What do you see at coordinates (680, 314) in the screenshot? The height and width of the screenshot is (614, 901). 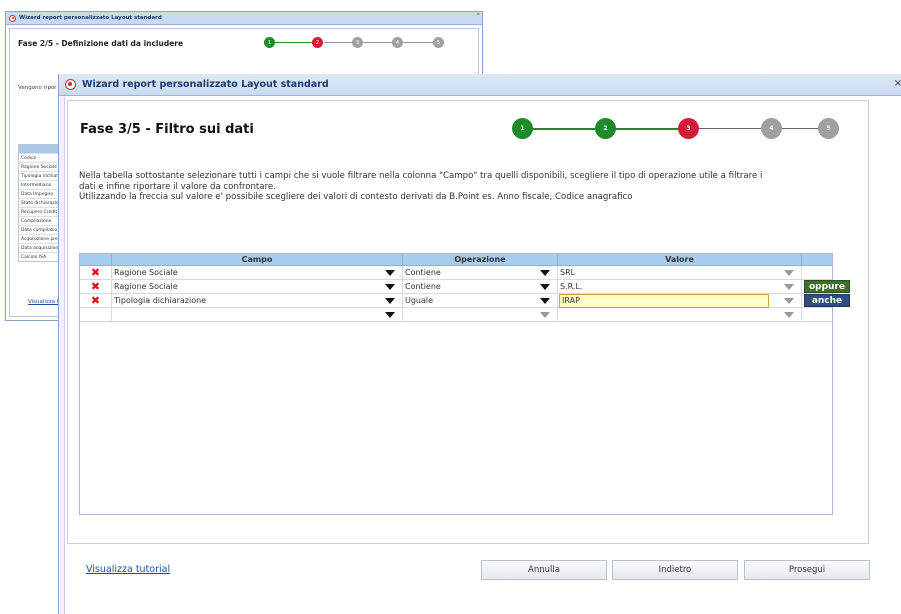 I see `valore-field` at bounding box center [680, 314].